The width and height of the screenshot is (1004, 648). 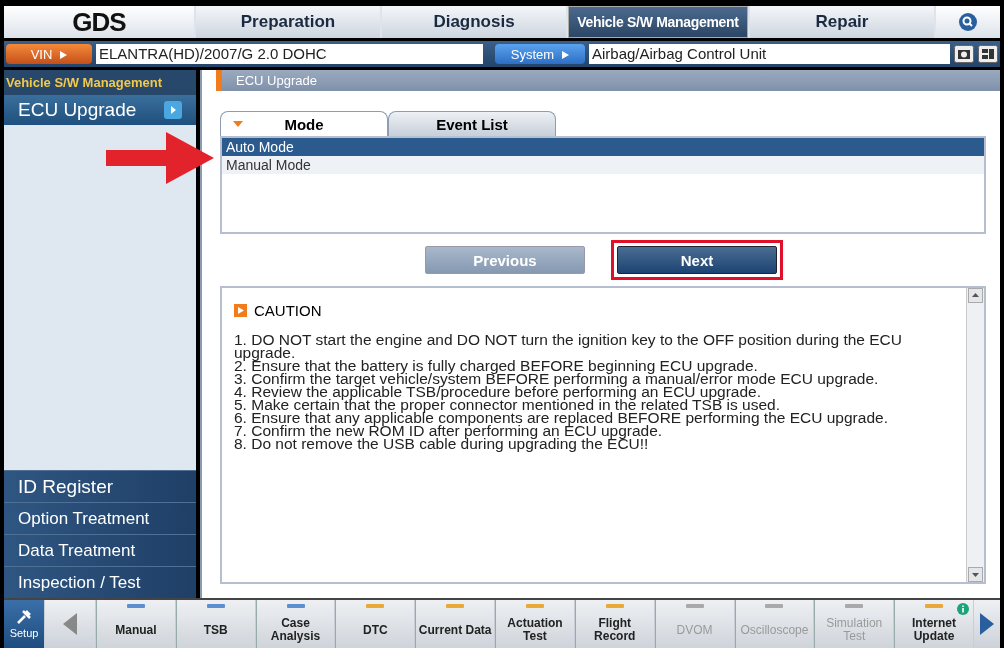 What do you see at coordinates (608, 80) in the screenshot?
I see `breadcrumb: ECU Upgrade` at bounding box center [608, 80].